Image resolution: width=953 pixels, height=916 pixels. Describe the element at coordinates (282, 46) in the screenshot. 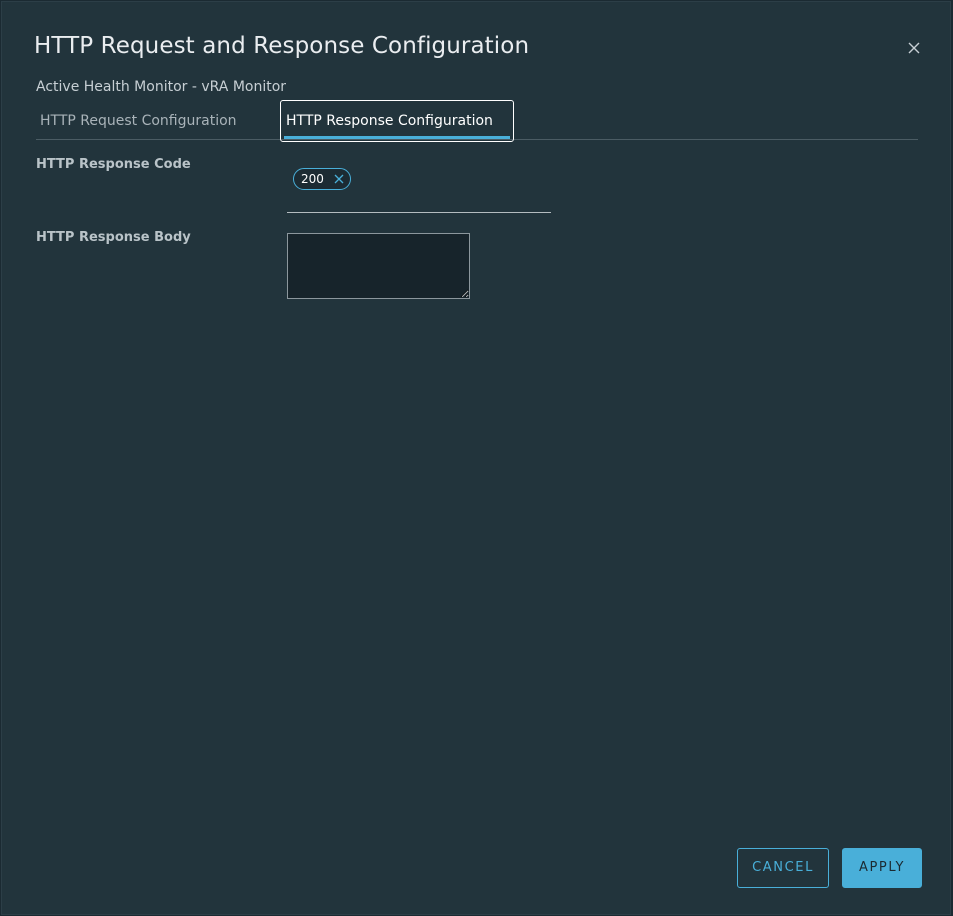

I see `modal-title: HTTP Request and Response Configuration` at that location.